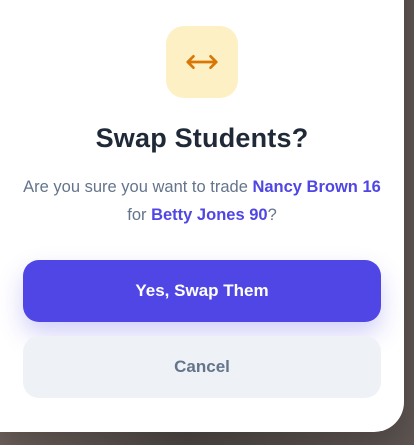  What do you see at coordinates (209, 215) in the screenshot?
I see `student-b-name: Betty Jones 90` at bounding box center [209, 215].